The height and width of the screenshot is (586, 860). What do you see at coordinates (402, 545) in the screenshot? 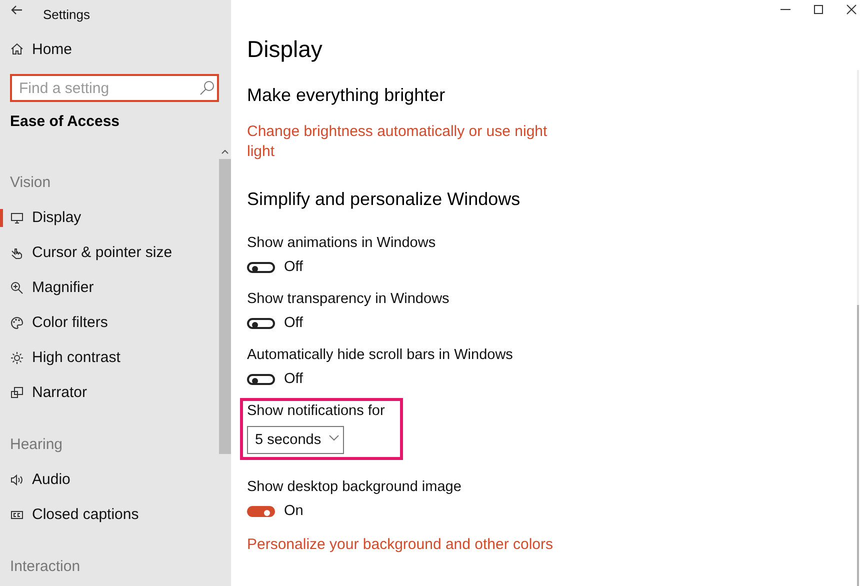
I see `link: Personalize your background and other colors` at bounding box center [402, 545].